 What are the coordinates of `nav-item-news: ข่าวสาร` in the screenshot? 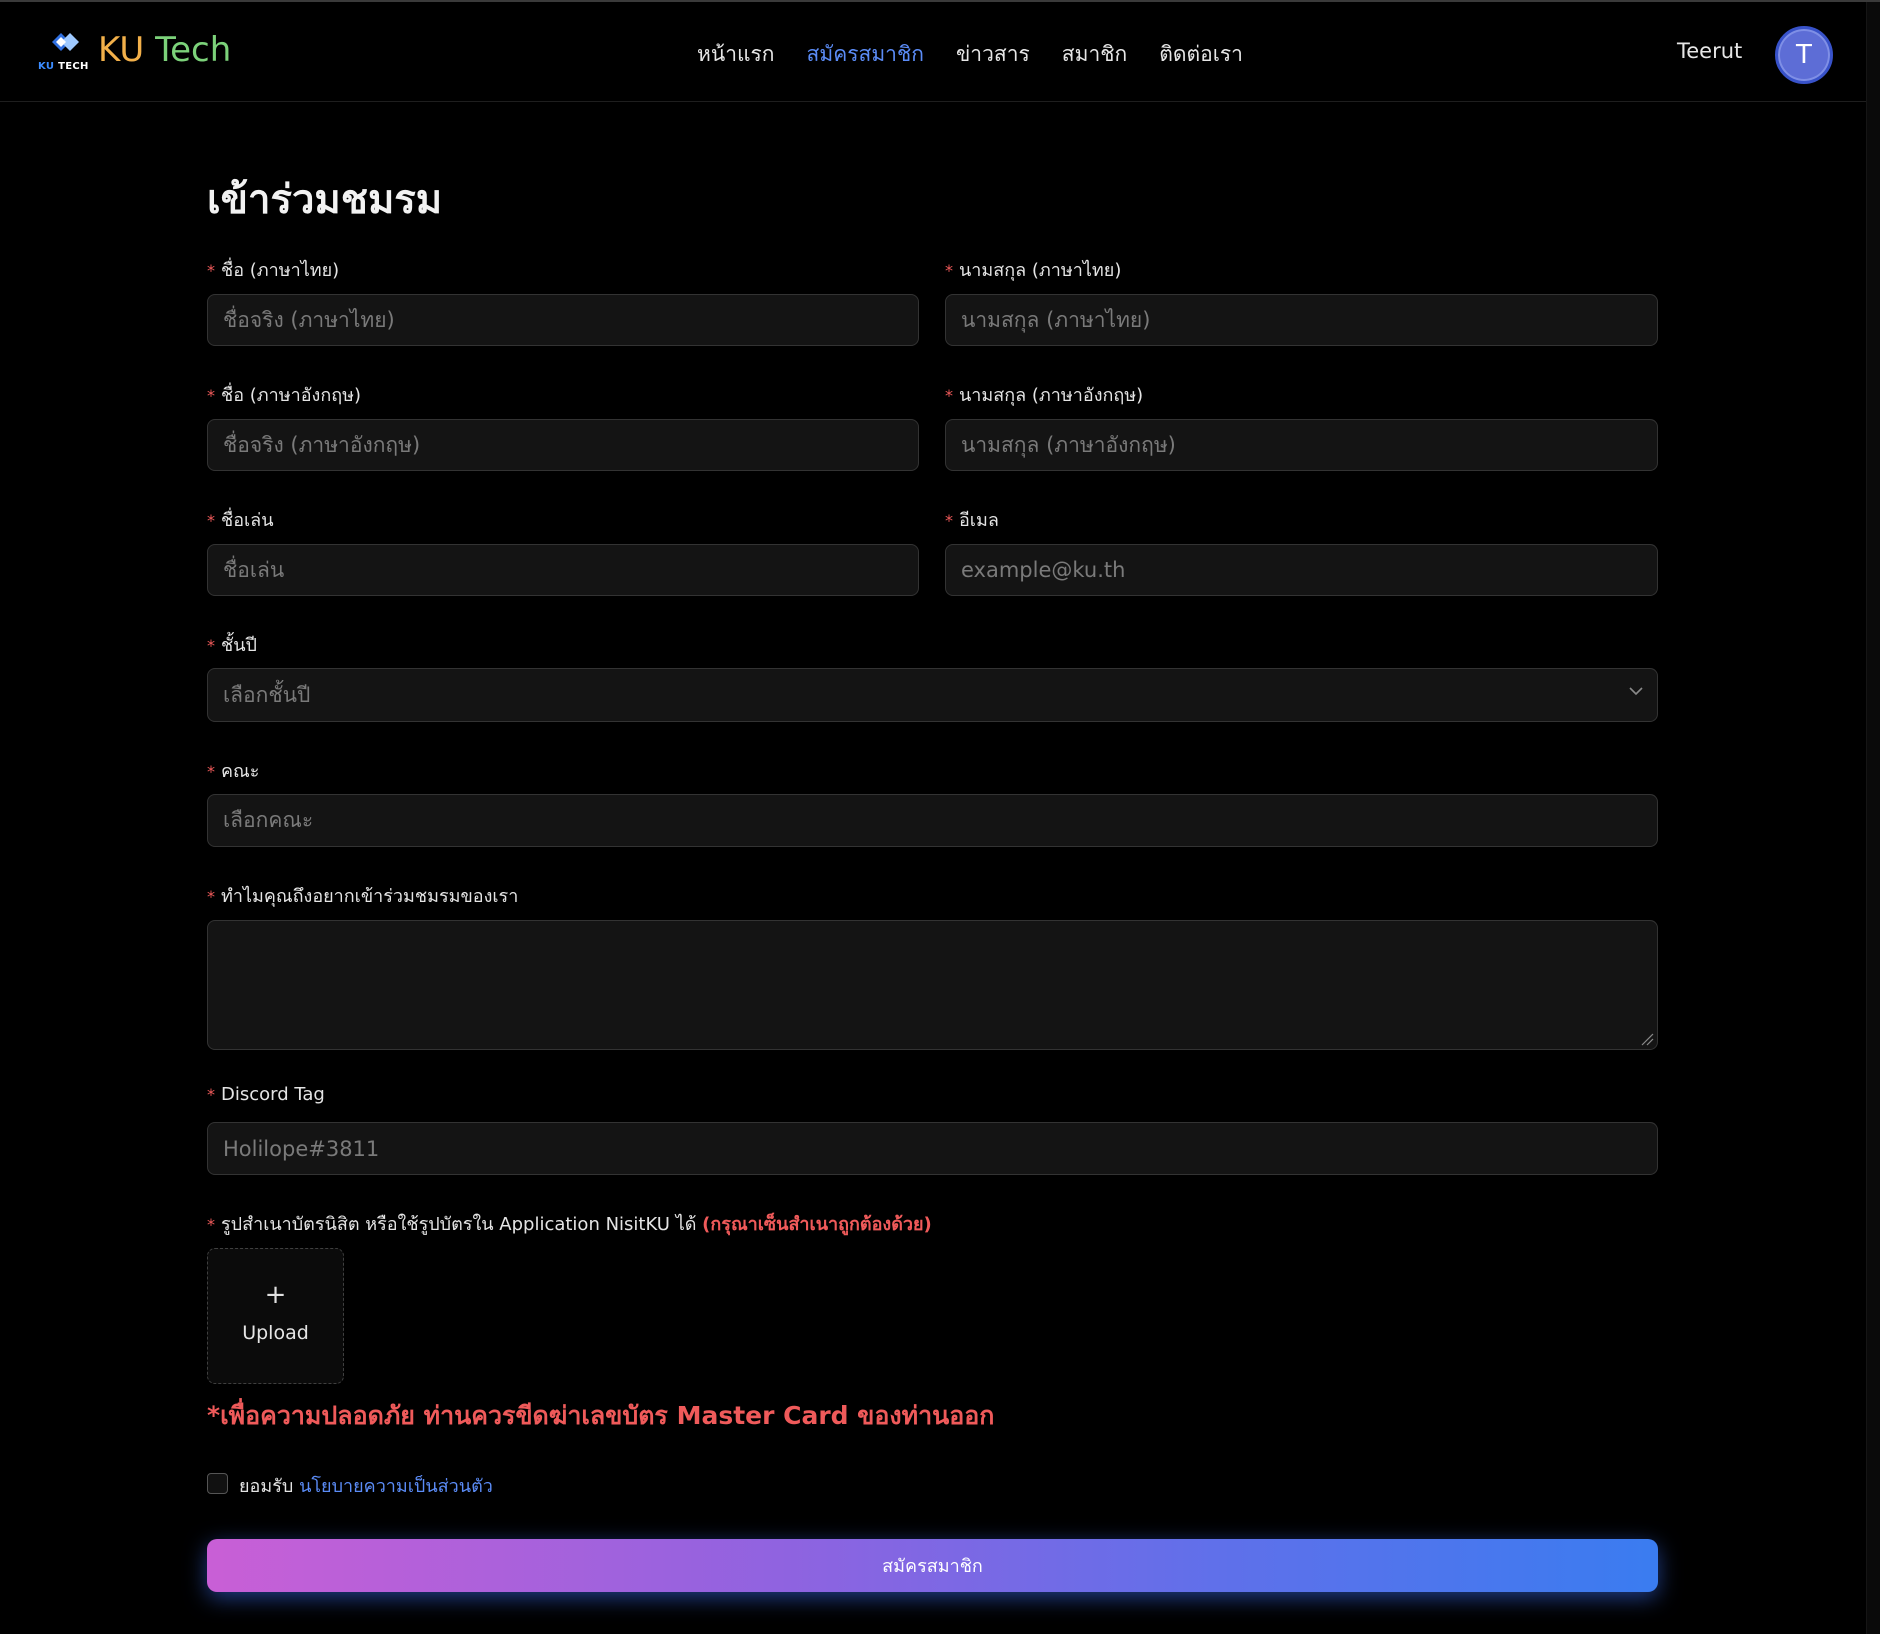 It's located at (993, 54).